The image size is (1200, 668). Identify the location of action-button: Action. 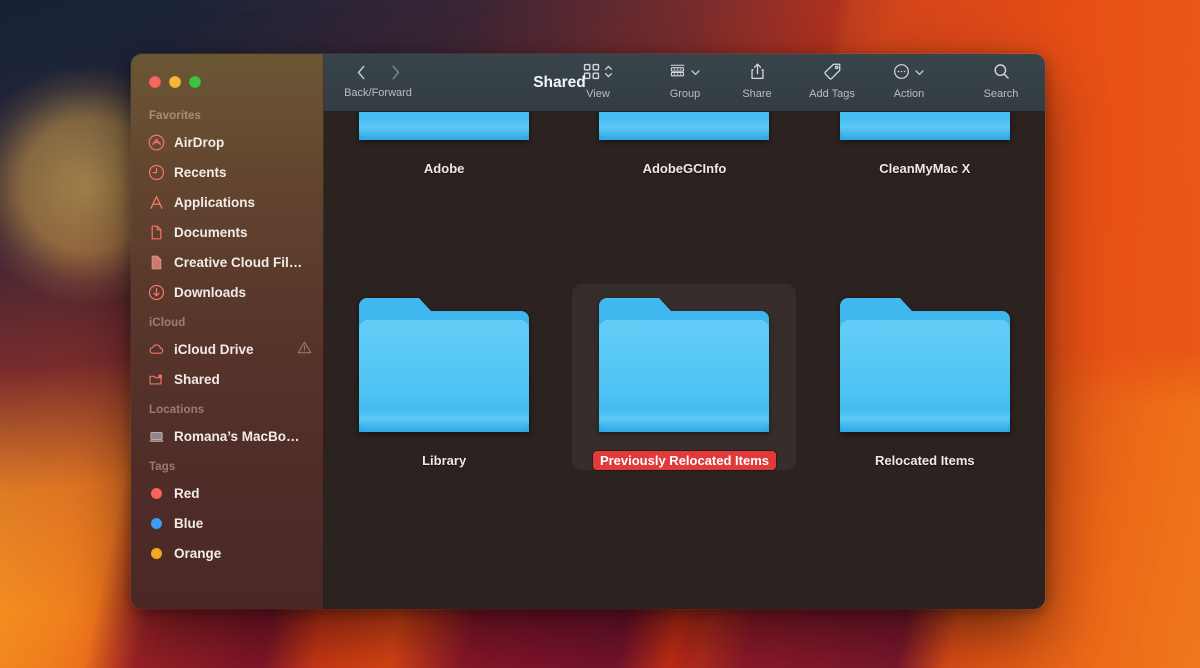
(909, 77).